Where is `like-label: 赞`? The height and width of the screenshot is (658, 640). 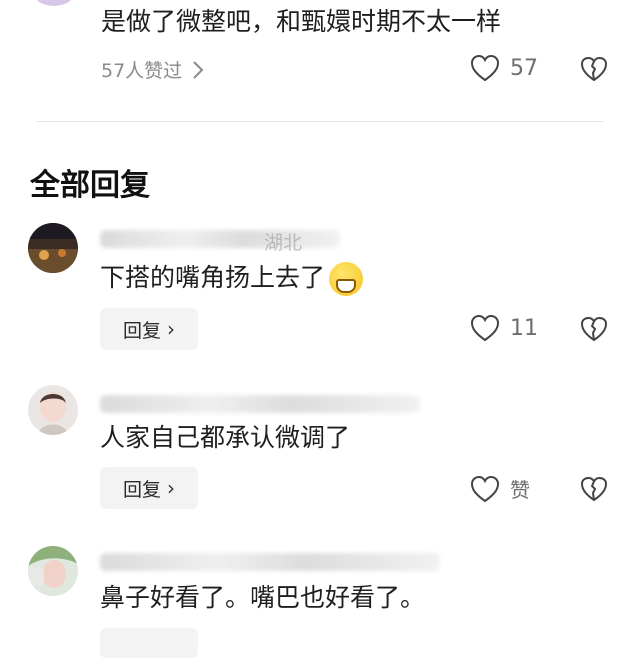
like-label: 赞 is located at coordinates (520, 490).